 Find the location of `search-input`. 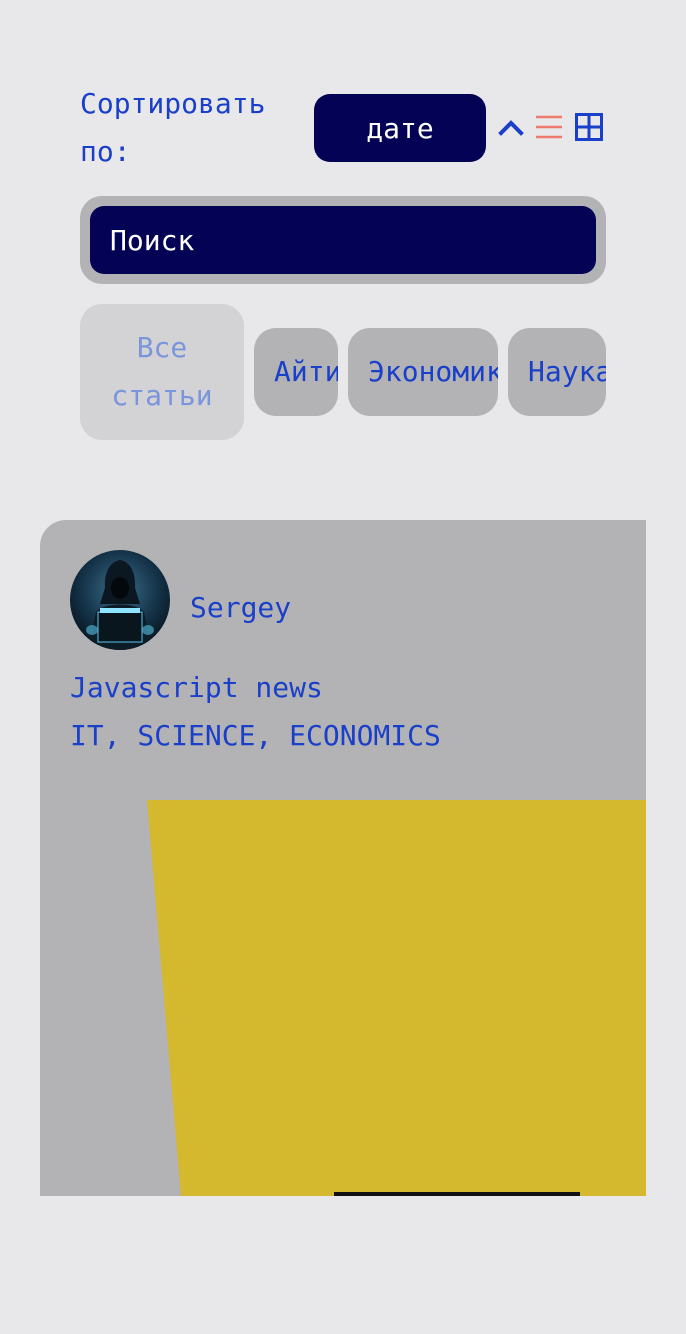

search-input is located at coordinates (343, 240).